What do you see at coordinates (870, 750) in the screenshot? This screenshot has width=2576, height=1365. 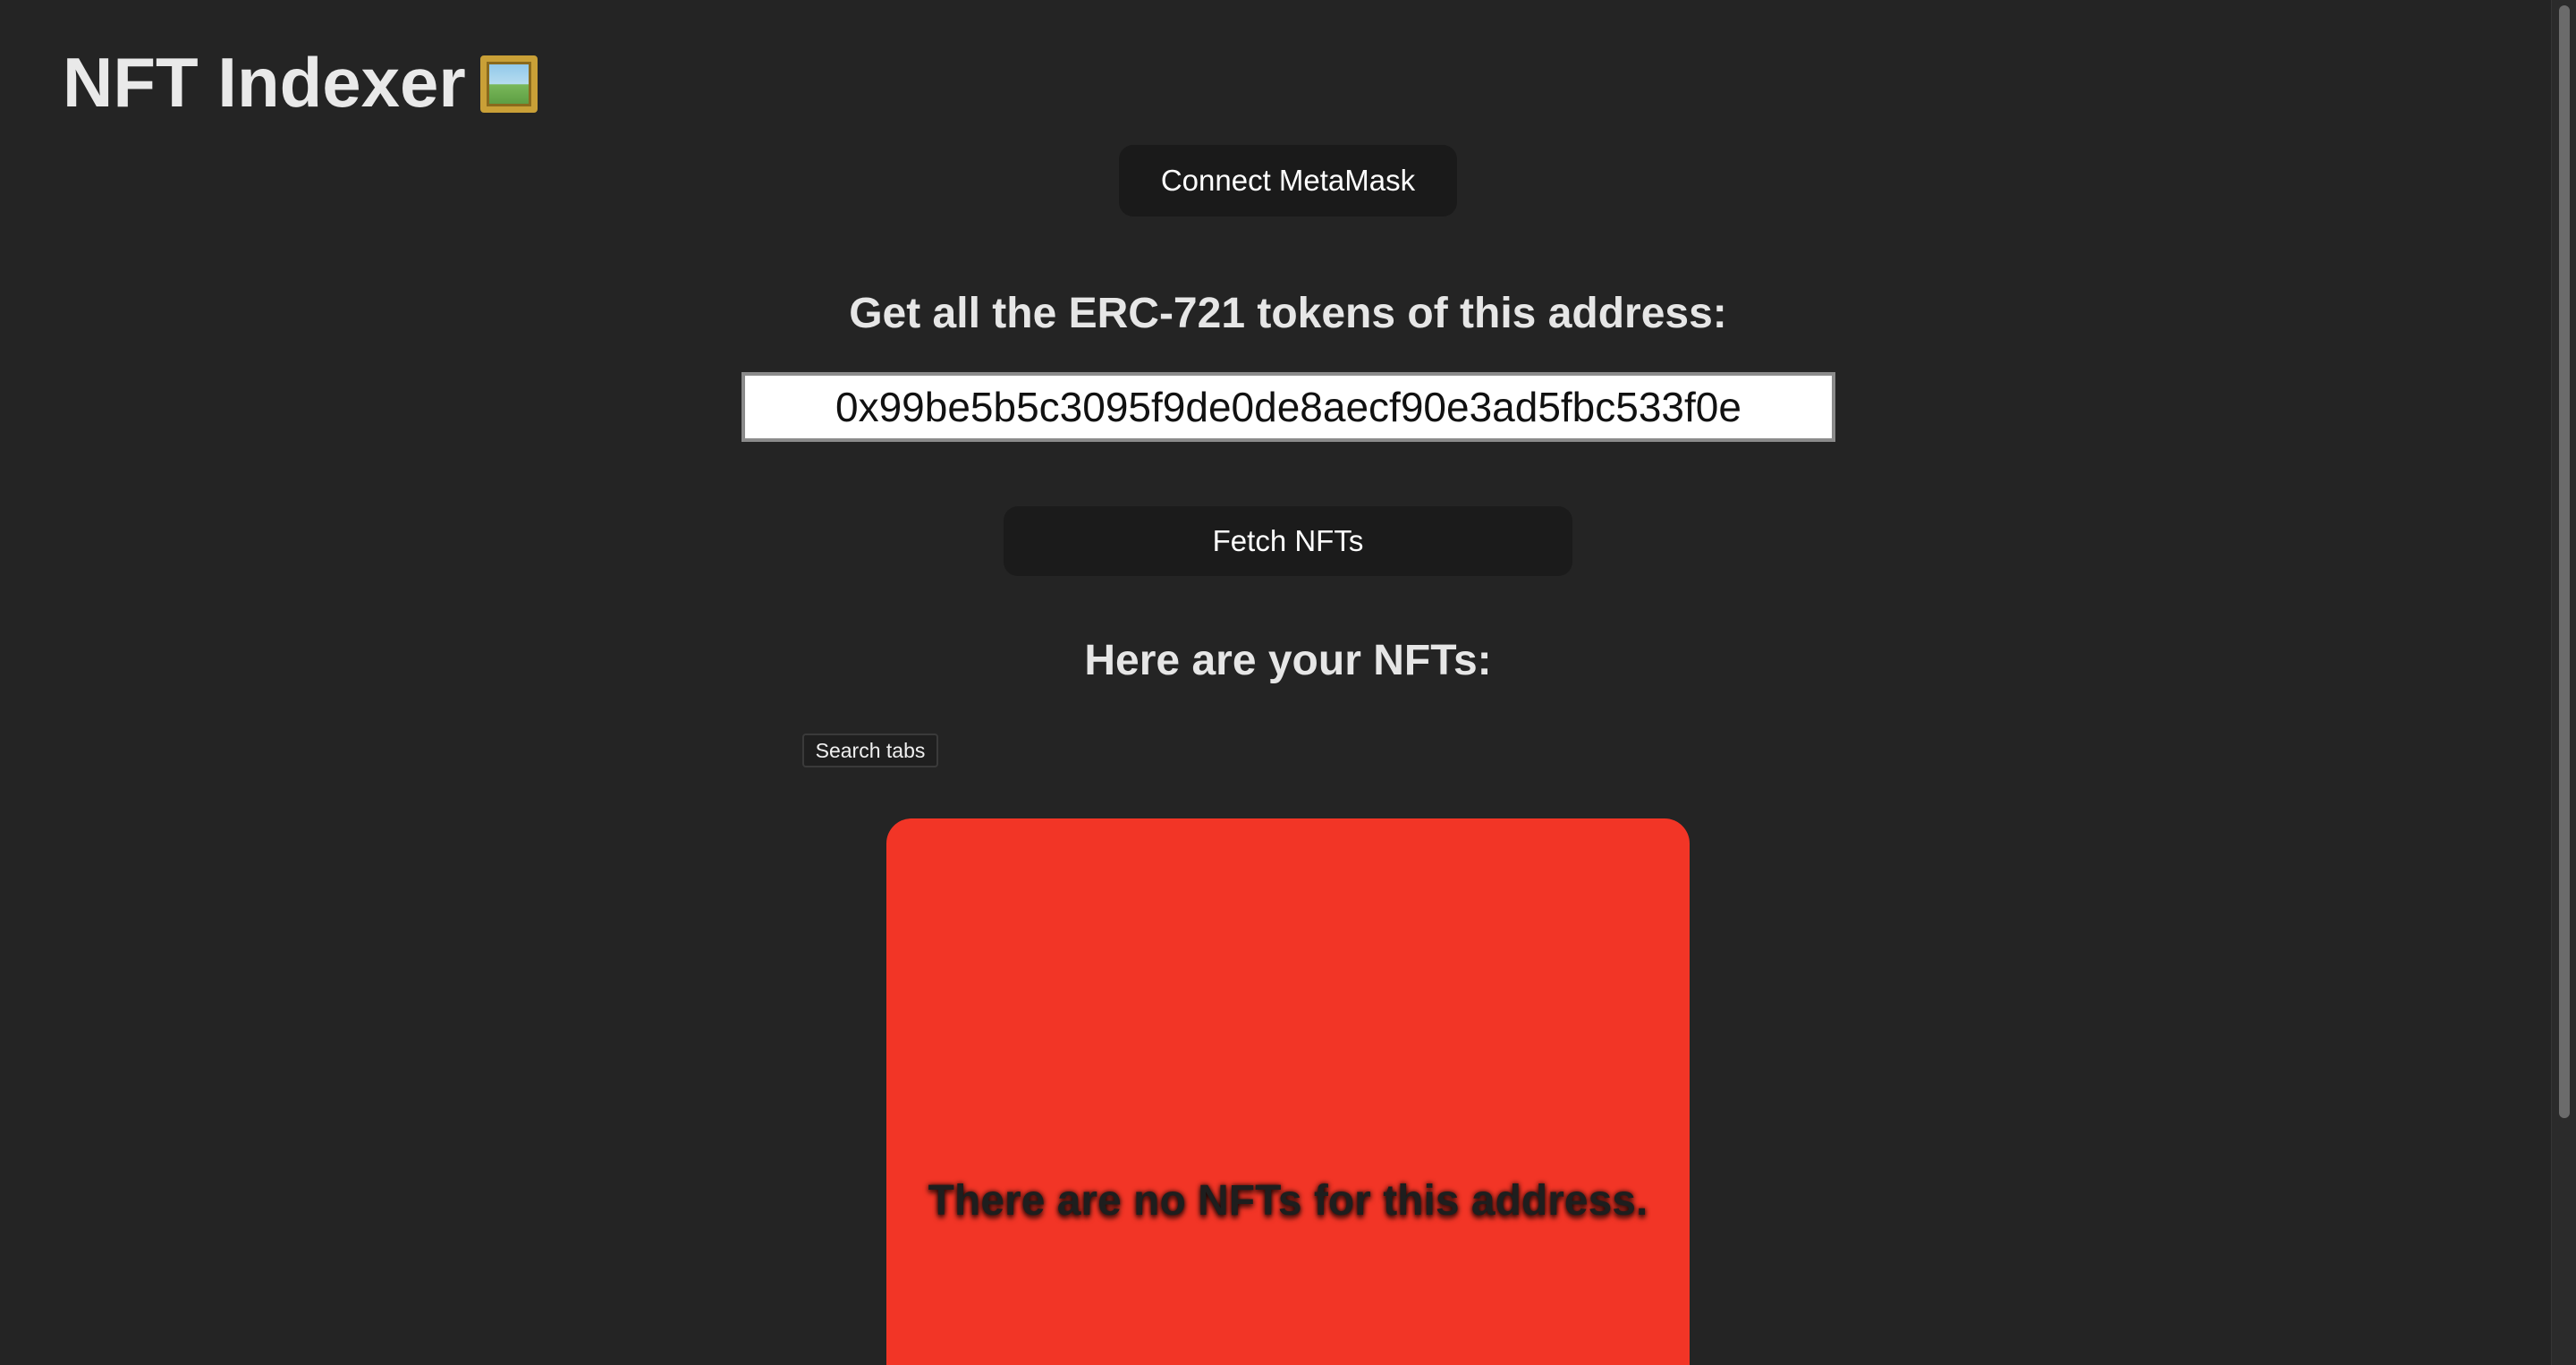 I see `search-tabs-button: Search tabs` at bounding box center [870, 750].